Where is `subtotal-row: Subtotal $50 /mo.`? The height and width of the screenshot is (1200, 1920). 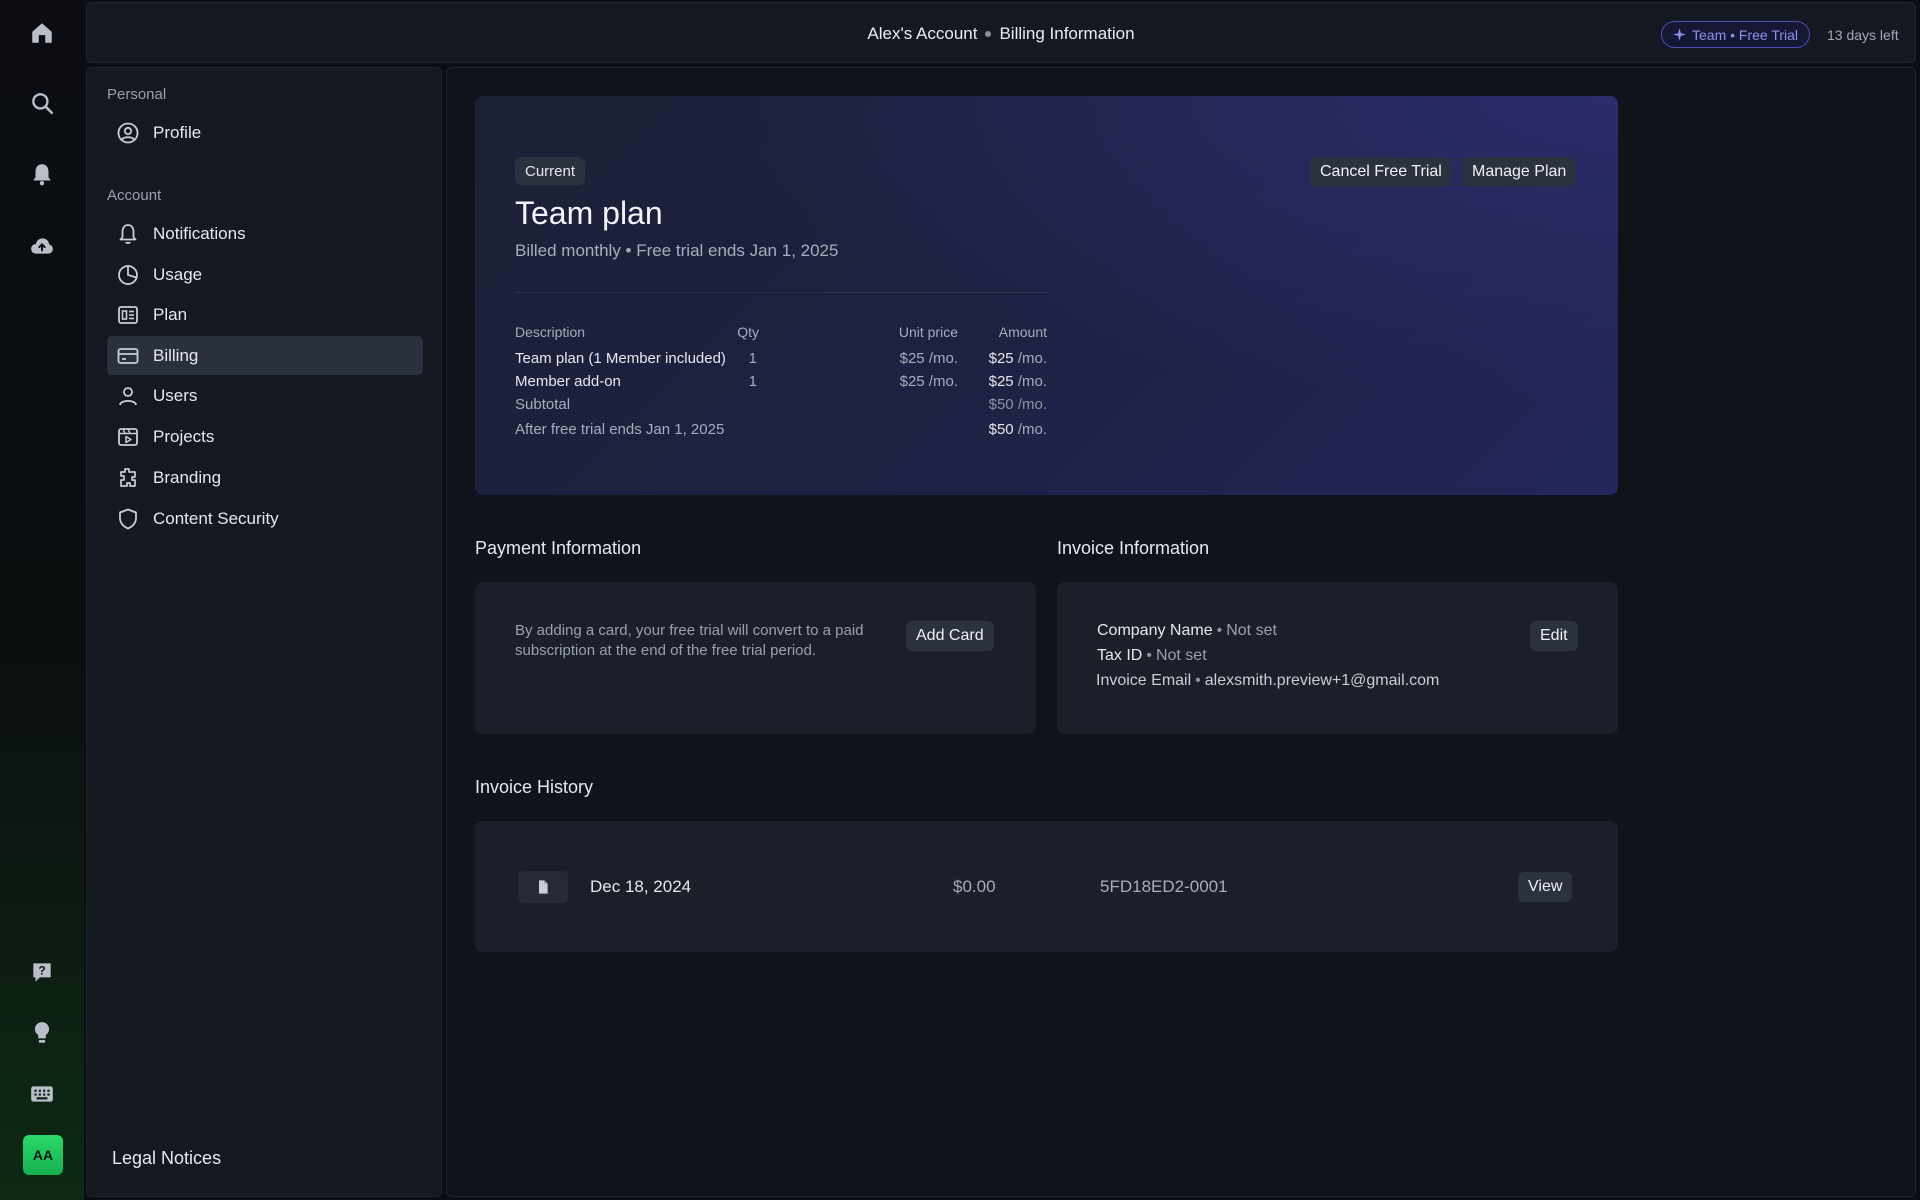 subtotal-row: Subtotal $50 /mo. is located at coordinates (781, 408).